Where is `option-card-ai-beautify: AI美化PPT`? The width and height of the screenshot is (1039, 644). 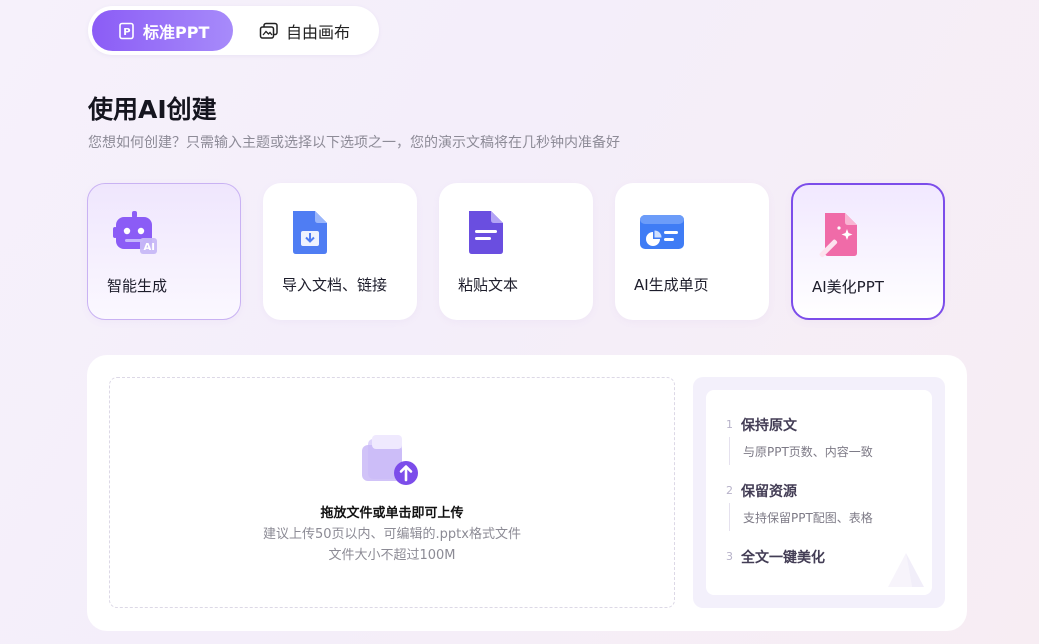
option-card-ai-beautify: AI美化PPT is located at coordinates (868, 251).